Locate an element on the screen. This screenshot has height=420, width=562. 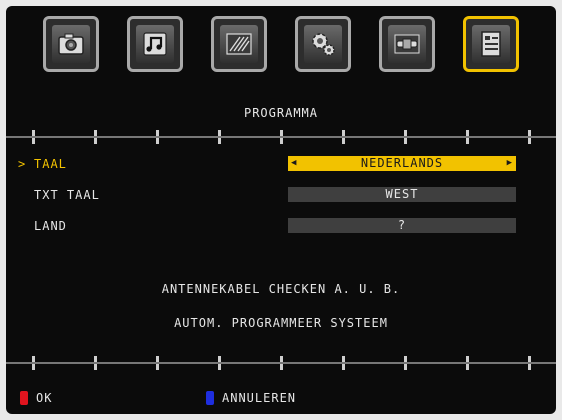
cancel-label: ANNULEREN is located at coordinates (259, 398).